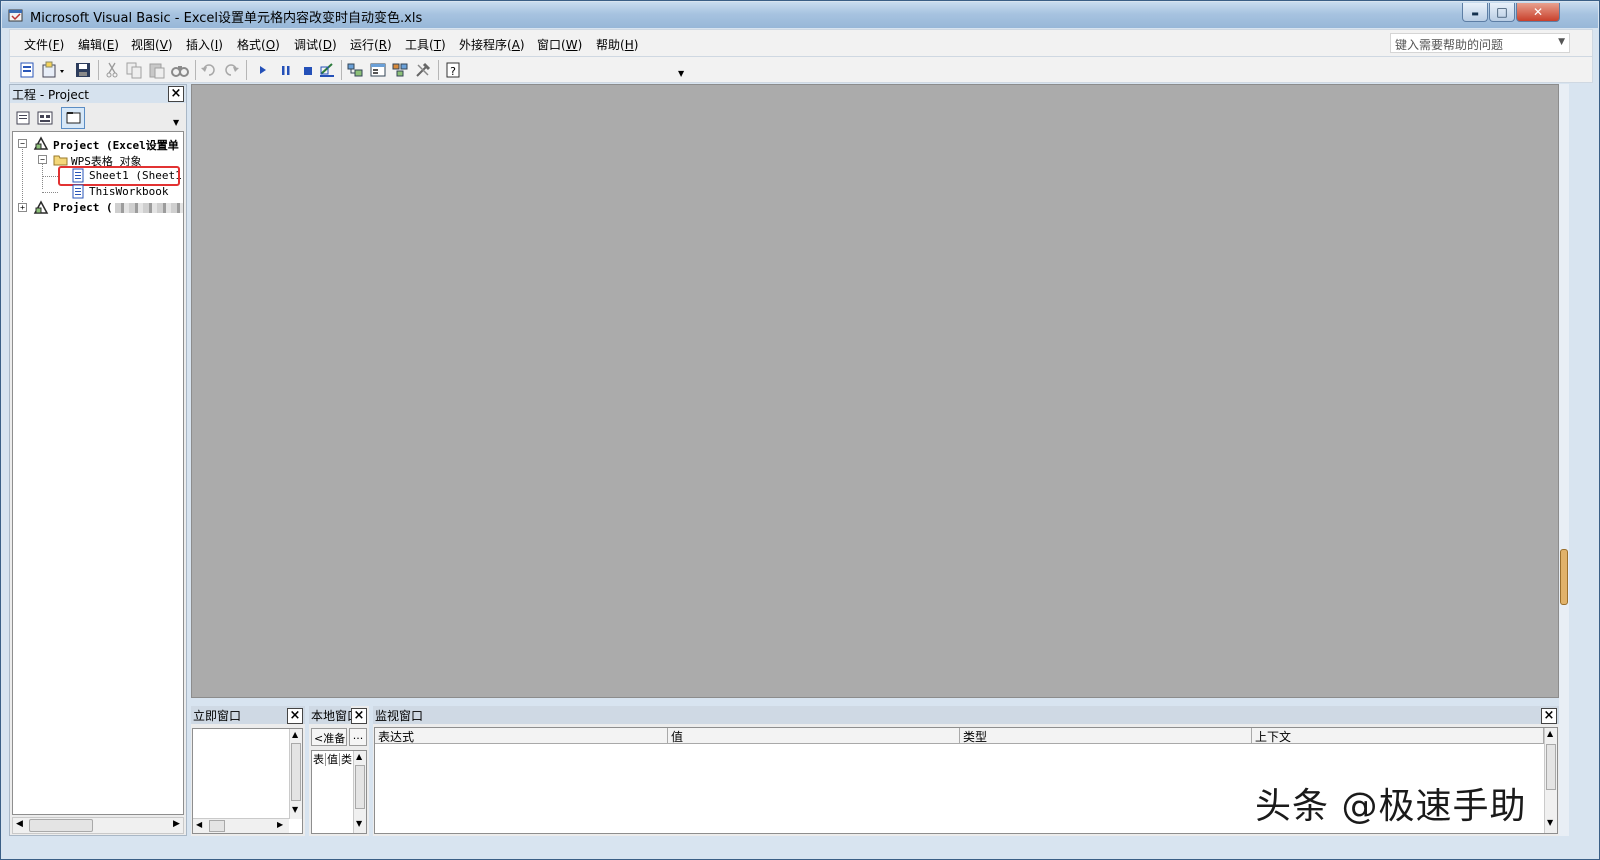 The height and width of the screenshot is (860, 1600). Describe the element at coordinates (50, 176) in the screenshot. I see `tree-connector` at that location.